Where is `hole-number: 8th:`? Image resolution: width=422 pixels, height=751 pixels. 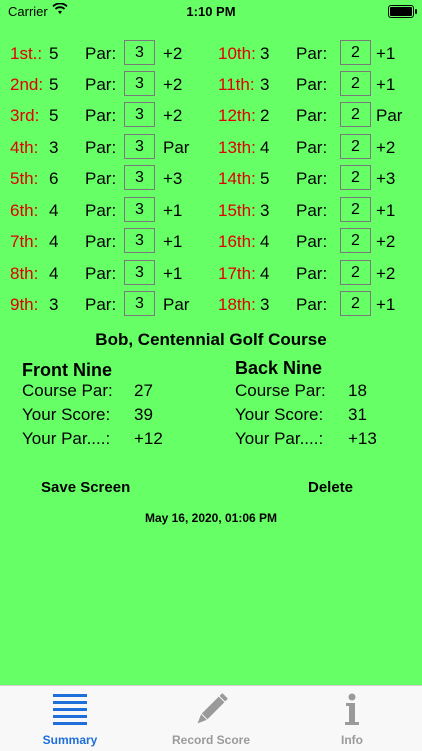 hole-number: 8th: is located at coordinates (24, 273).